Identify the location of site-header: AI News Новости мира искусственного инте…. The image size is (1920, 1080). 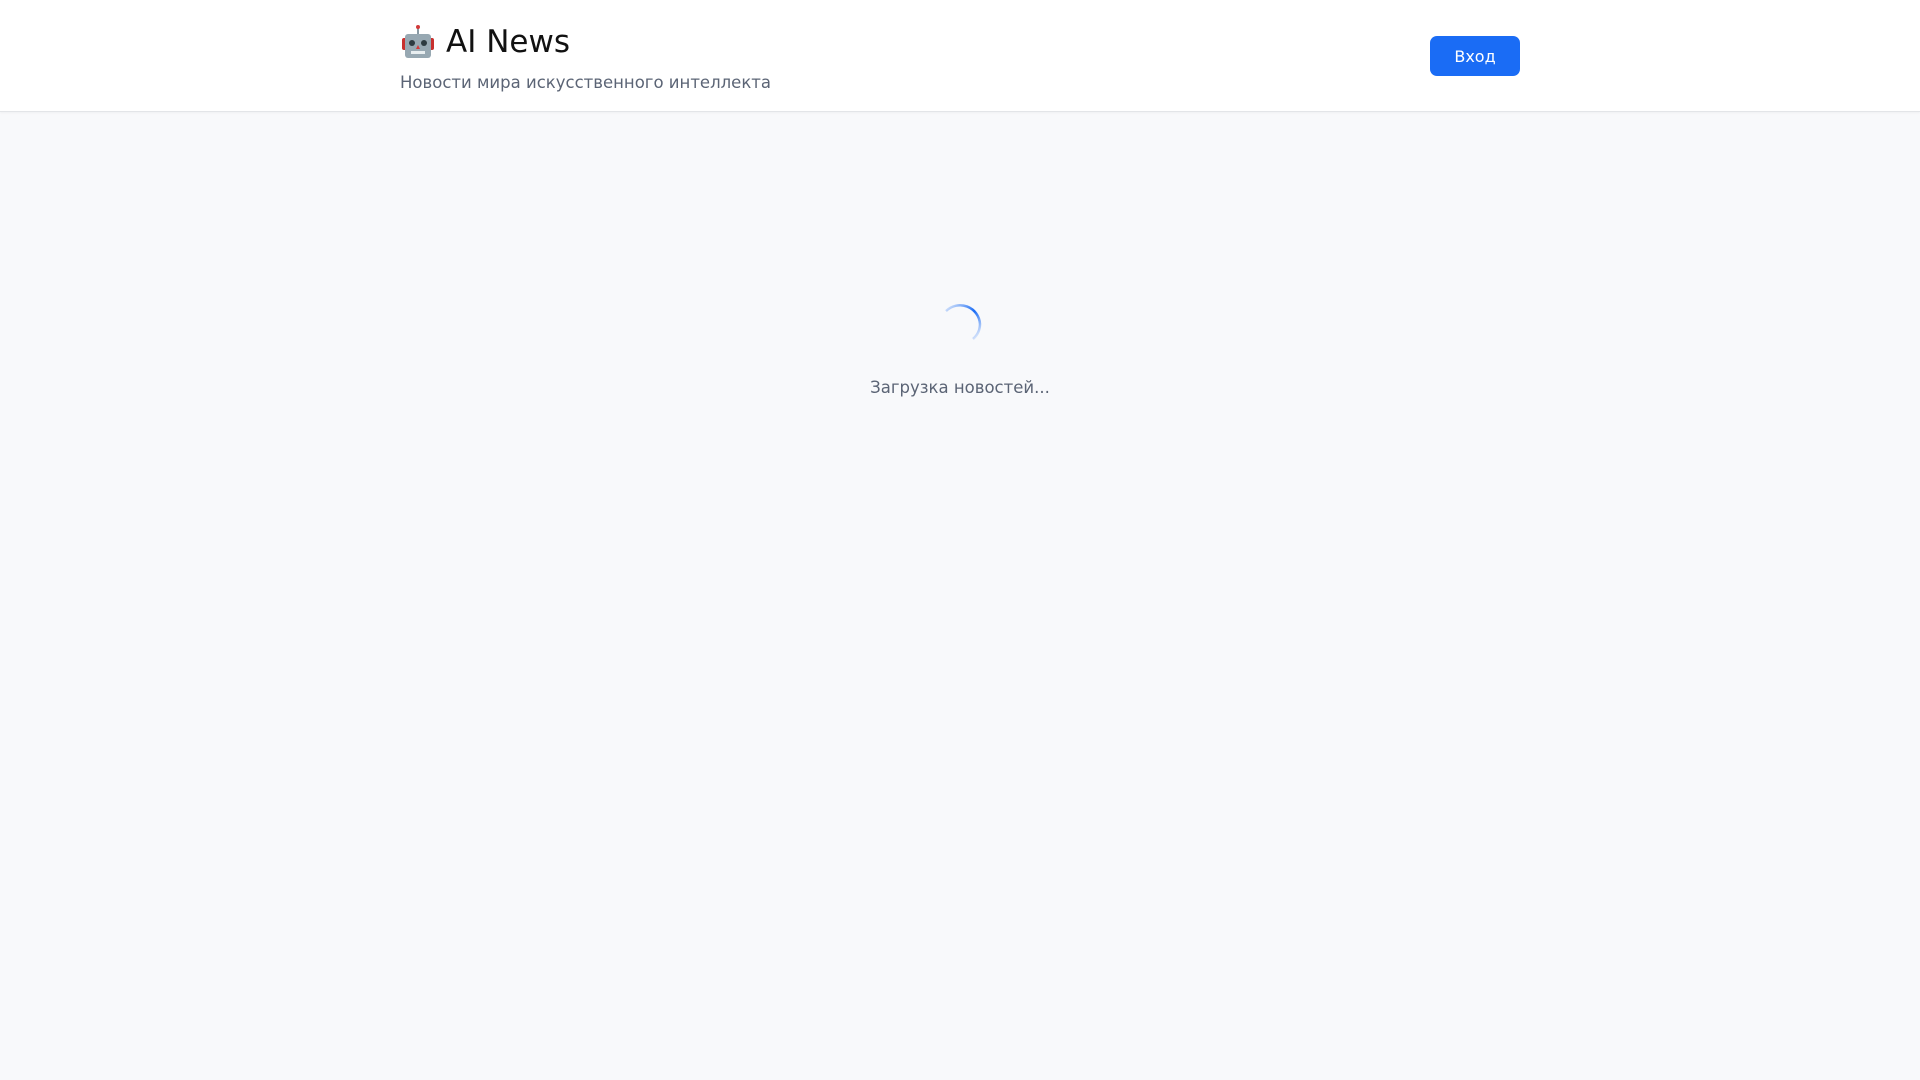
(960, 56).